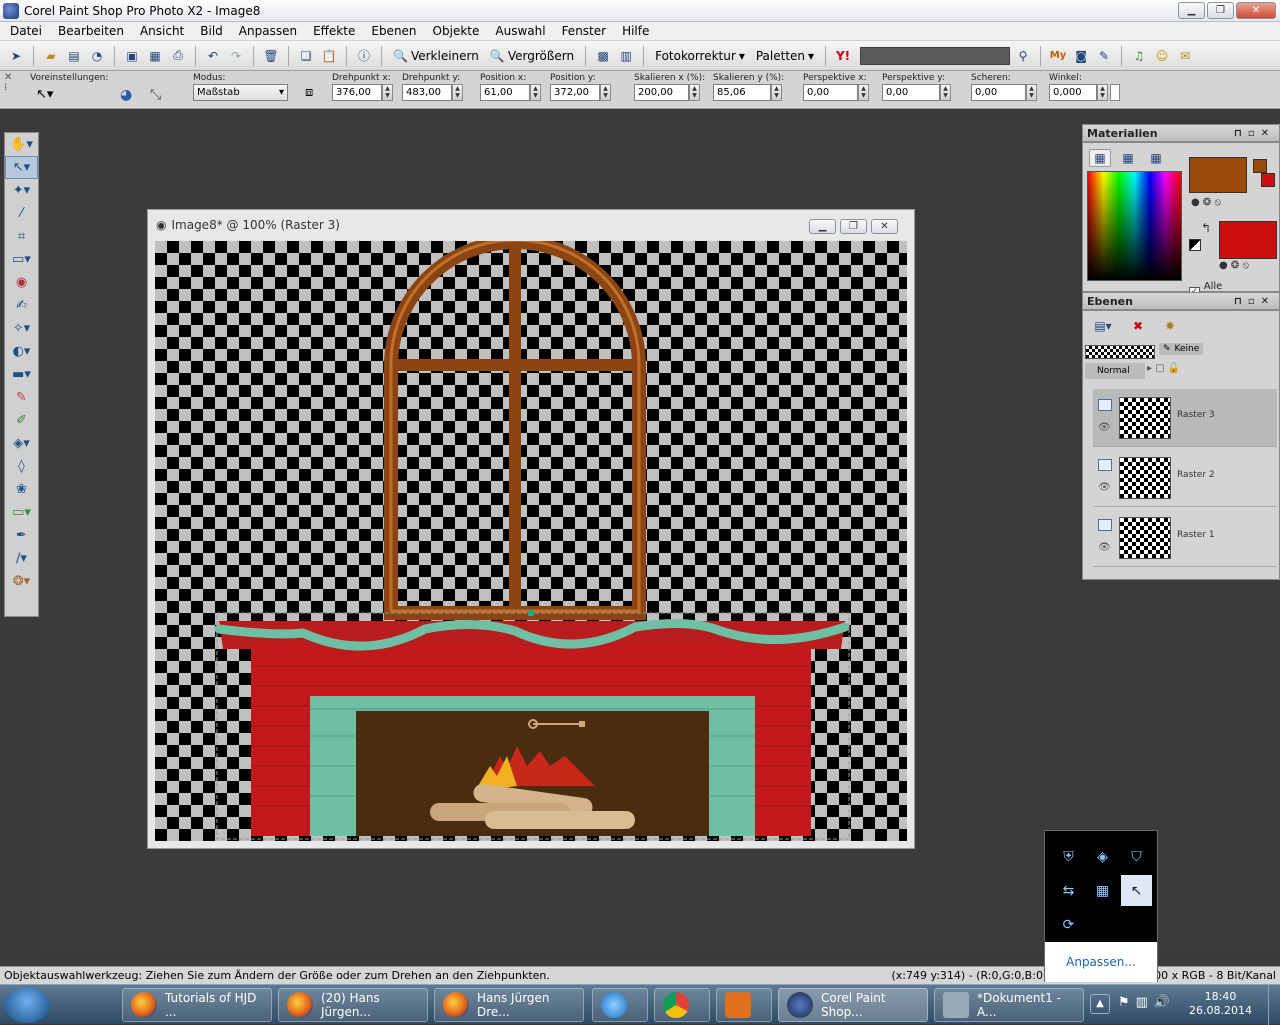 The width and height of the screenshot is (1280, 1025). Describe the element at coordinates (531, 613) in the screenshot. I see `selection-handle` at that location.